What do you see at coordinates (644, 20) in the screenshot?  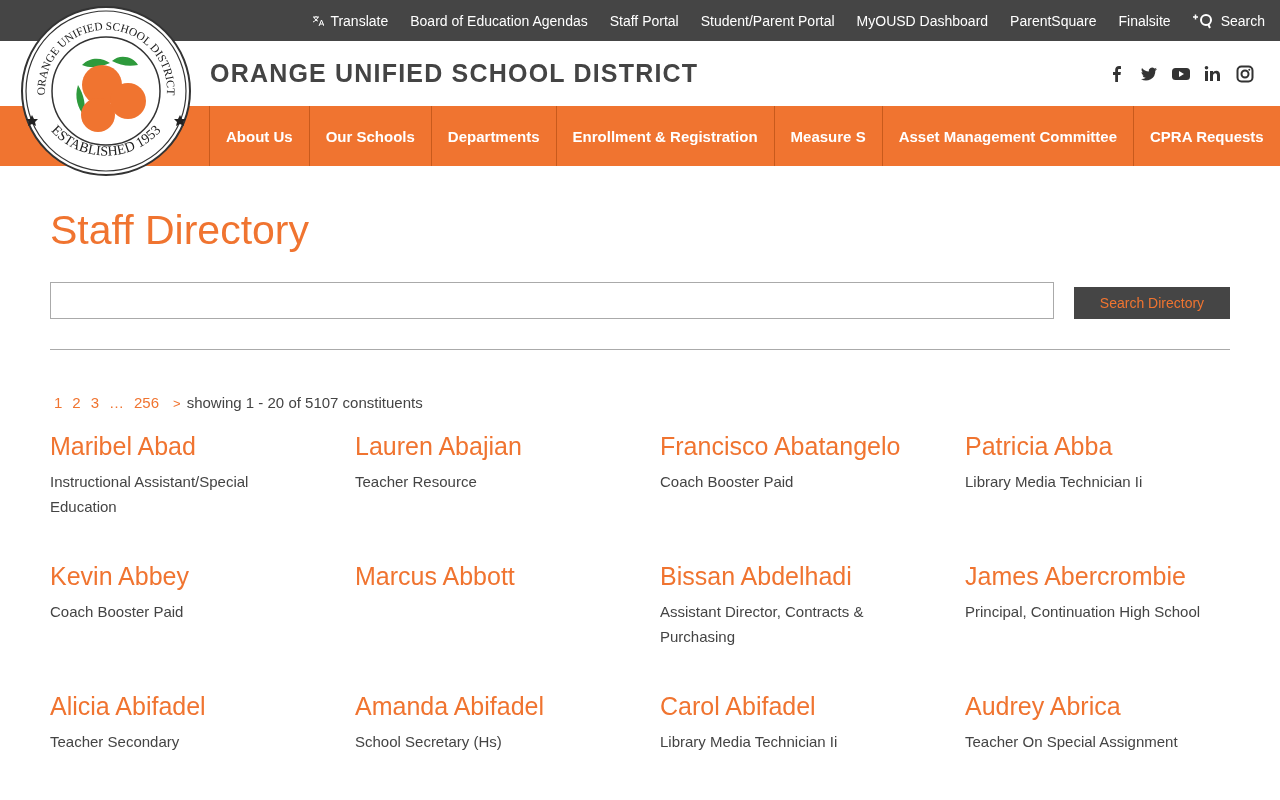 I see `utility-link: Staff Portal` at bounding box center [644, 20].